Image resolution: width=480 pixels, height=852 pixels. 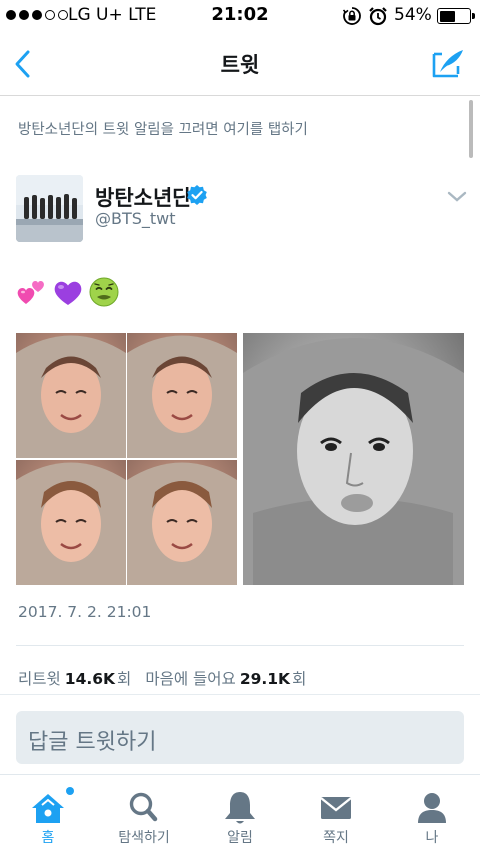 I want to click on scrollbar, so click(x=471, y=129).